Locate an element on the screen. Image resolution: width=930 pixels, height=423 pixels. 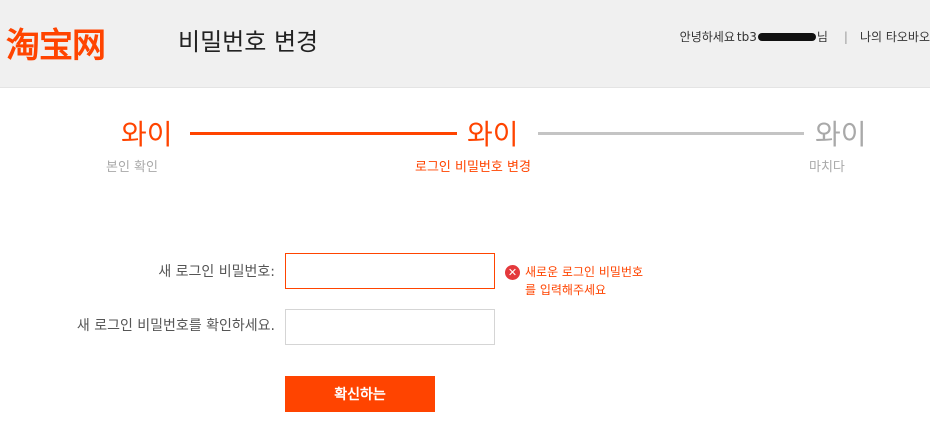
taobao-logo: 淘宝网 is located at coordinates (56, 42).